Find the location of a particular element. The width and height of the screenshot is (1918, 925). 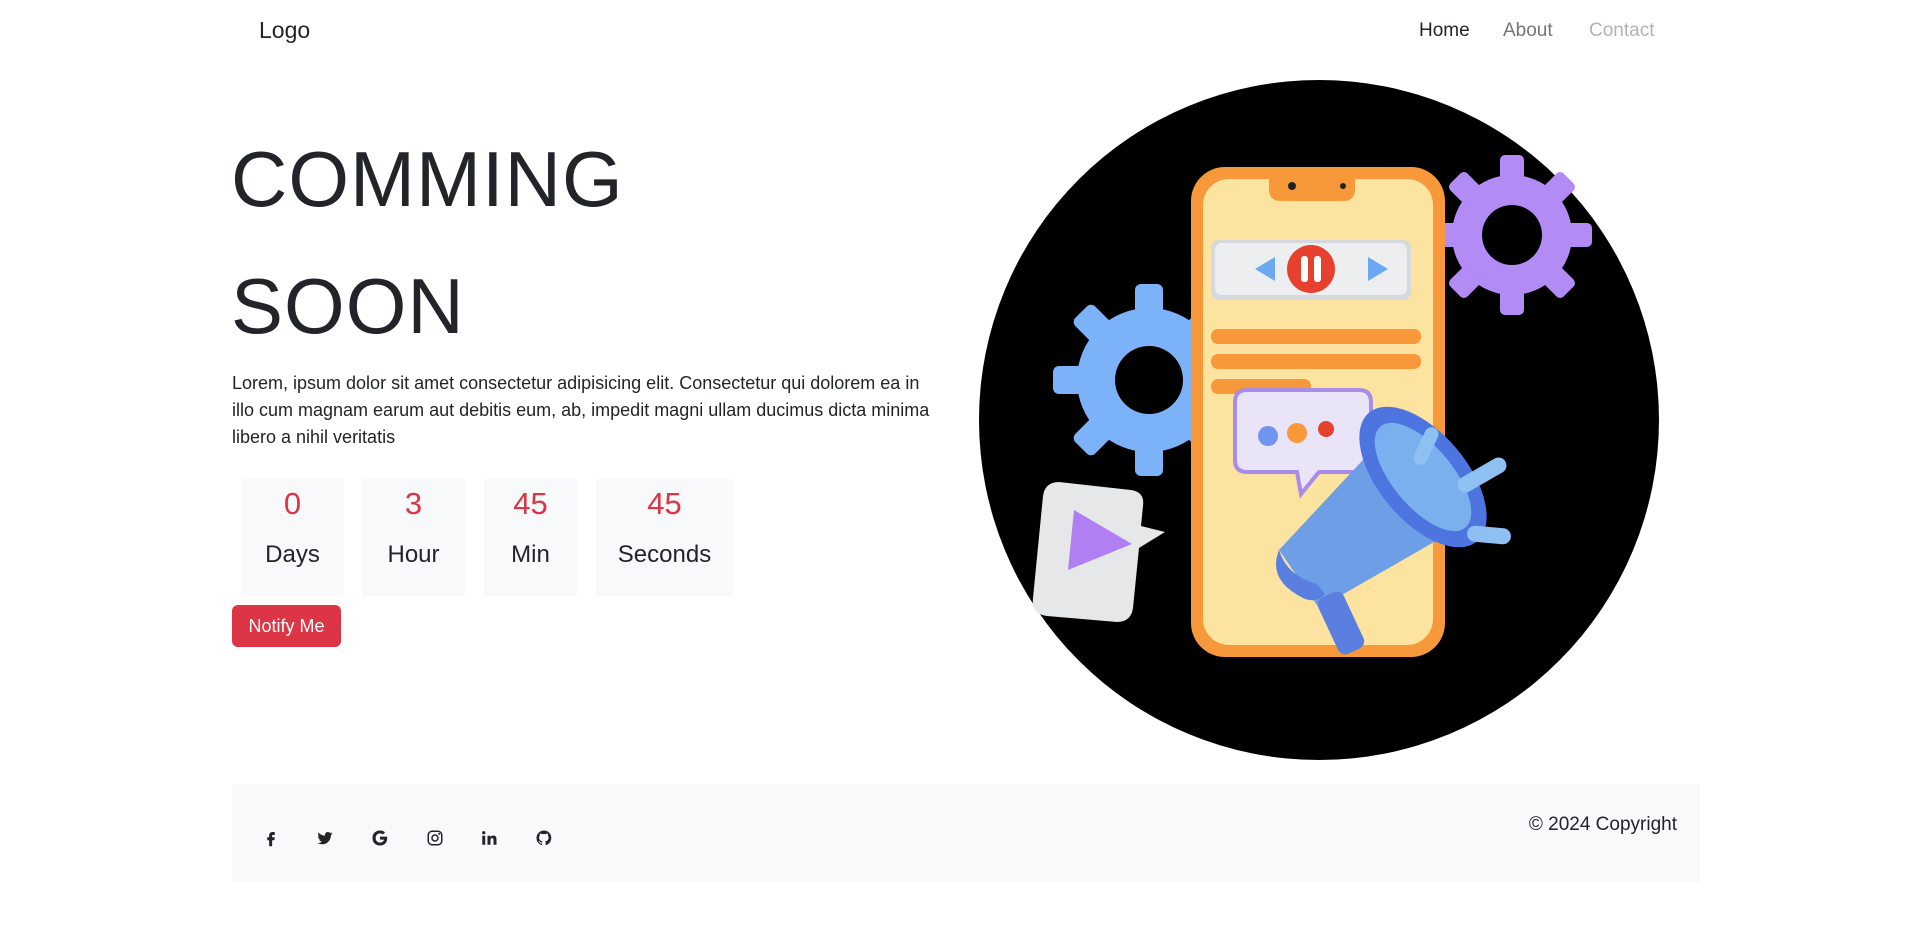

linkedin-icon is located at coordinates (489, 838).